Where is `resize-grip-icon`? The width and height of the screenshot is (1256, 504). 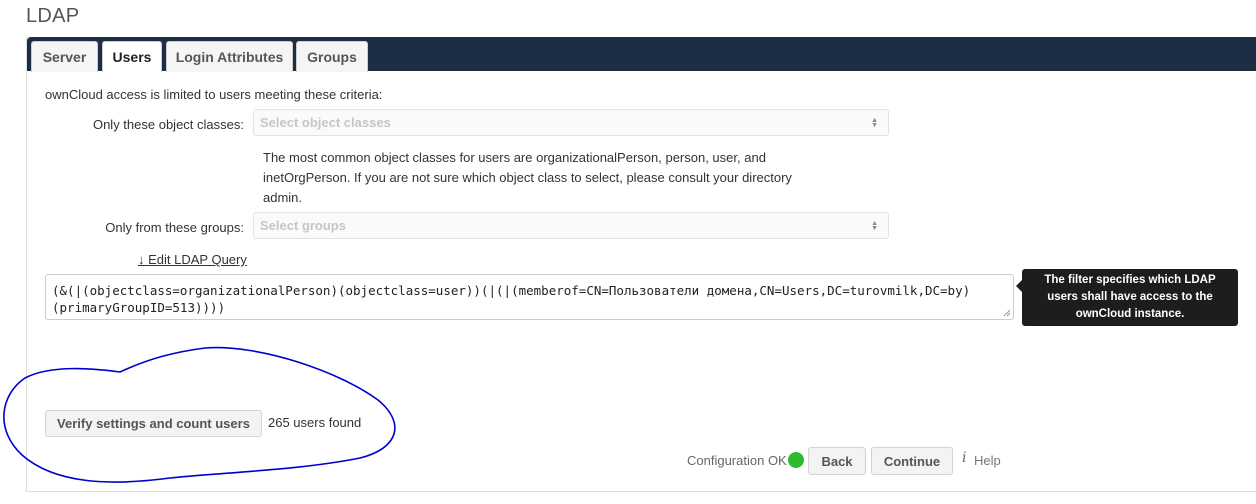
resize-grip-icon is located at coordinates (1007, 313).